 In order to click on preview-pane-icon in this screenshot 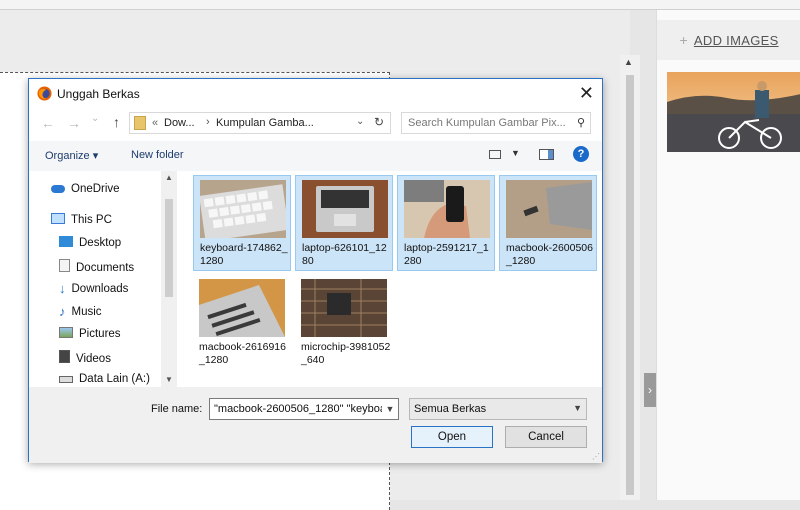, I will do `click(546, 154)`.